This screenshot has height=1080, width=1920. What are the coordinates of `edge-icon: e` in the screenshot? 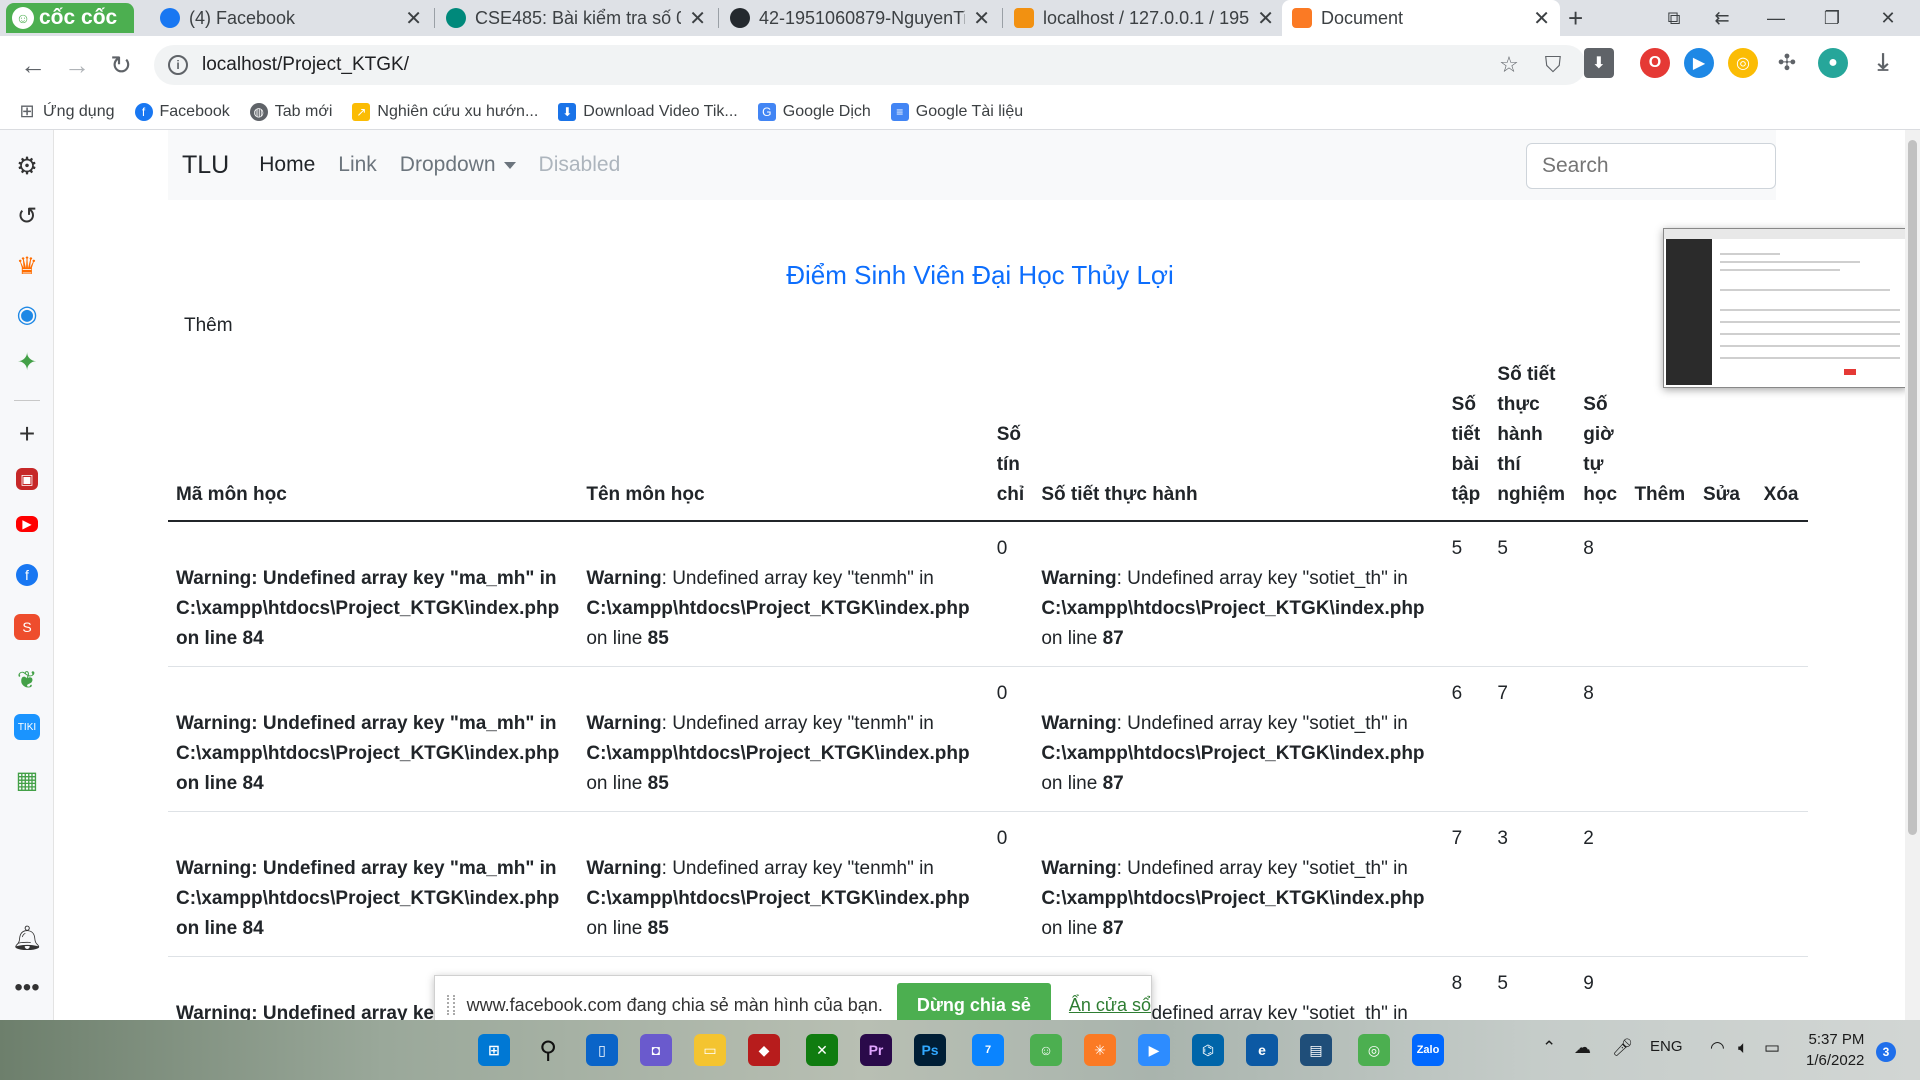 It's located at (1262, 1050).